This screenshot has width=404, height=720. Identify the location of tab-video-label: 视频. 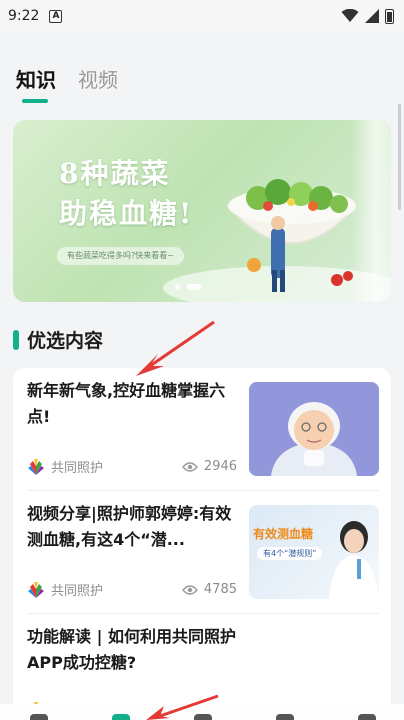
(98, 80).